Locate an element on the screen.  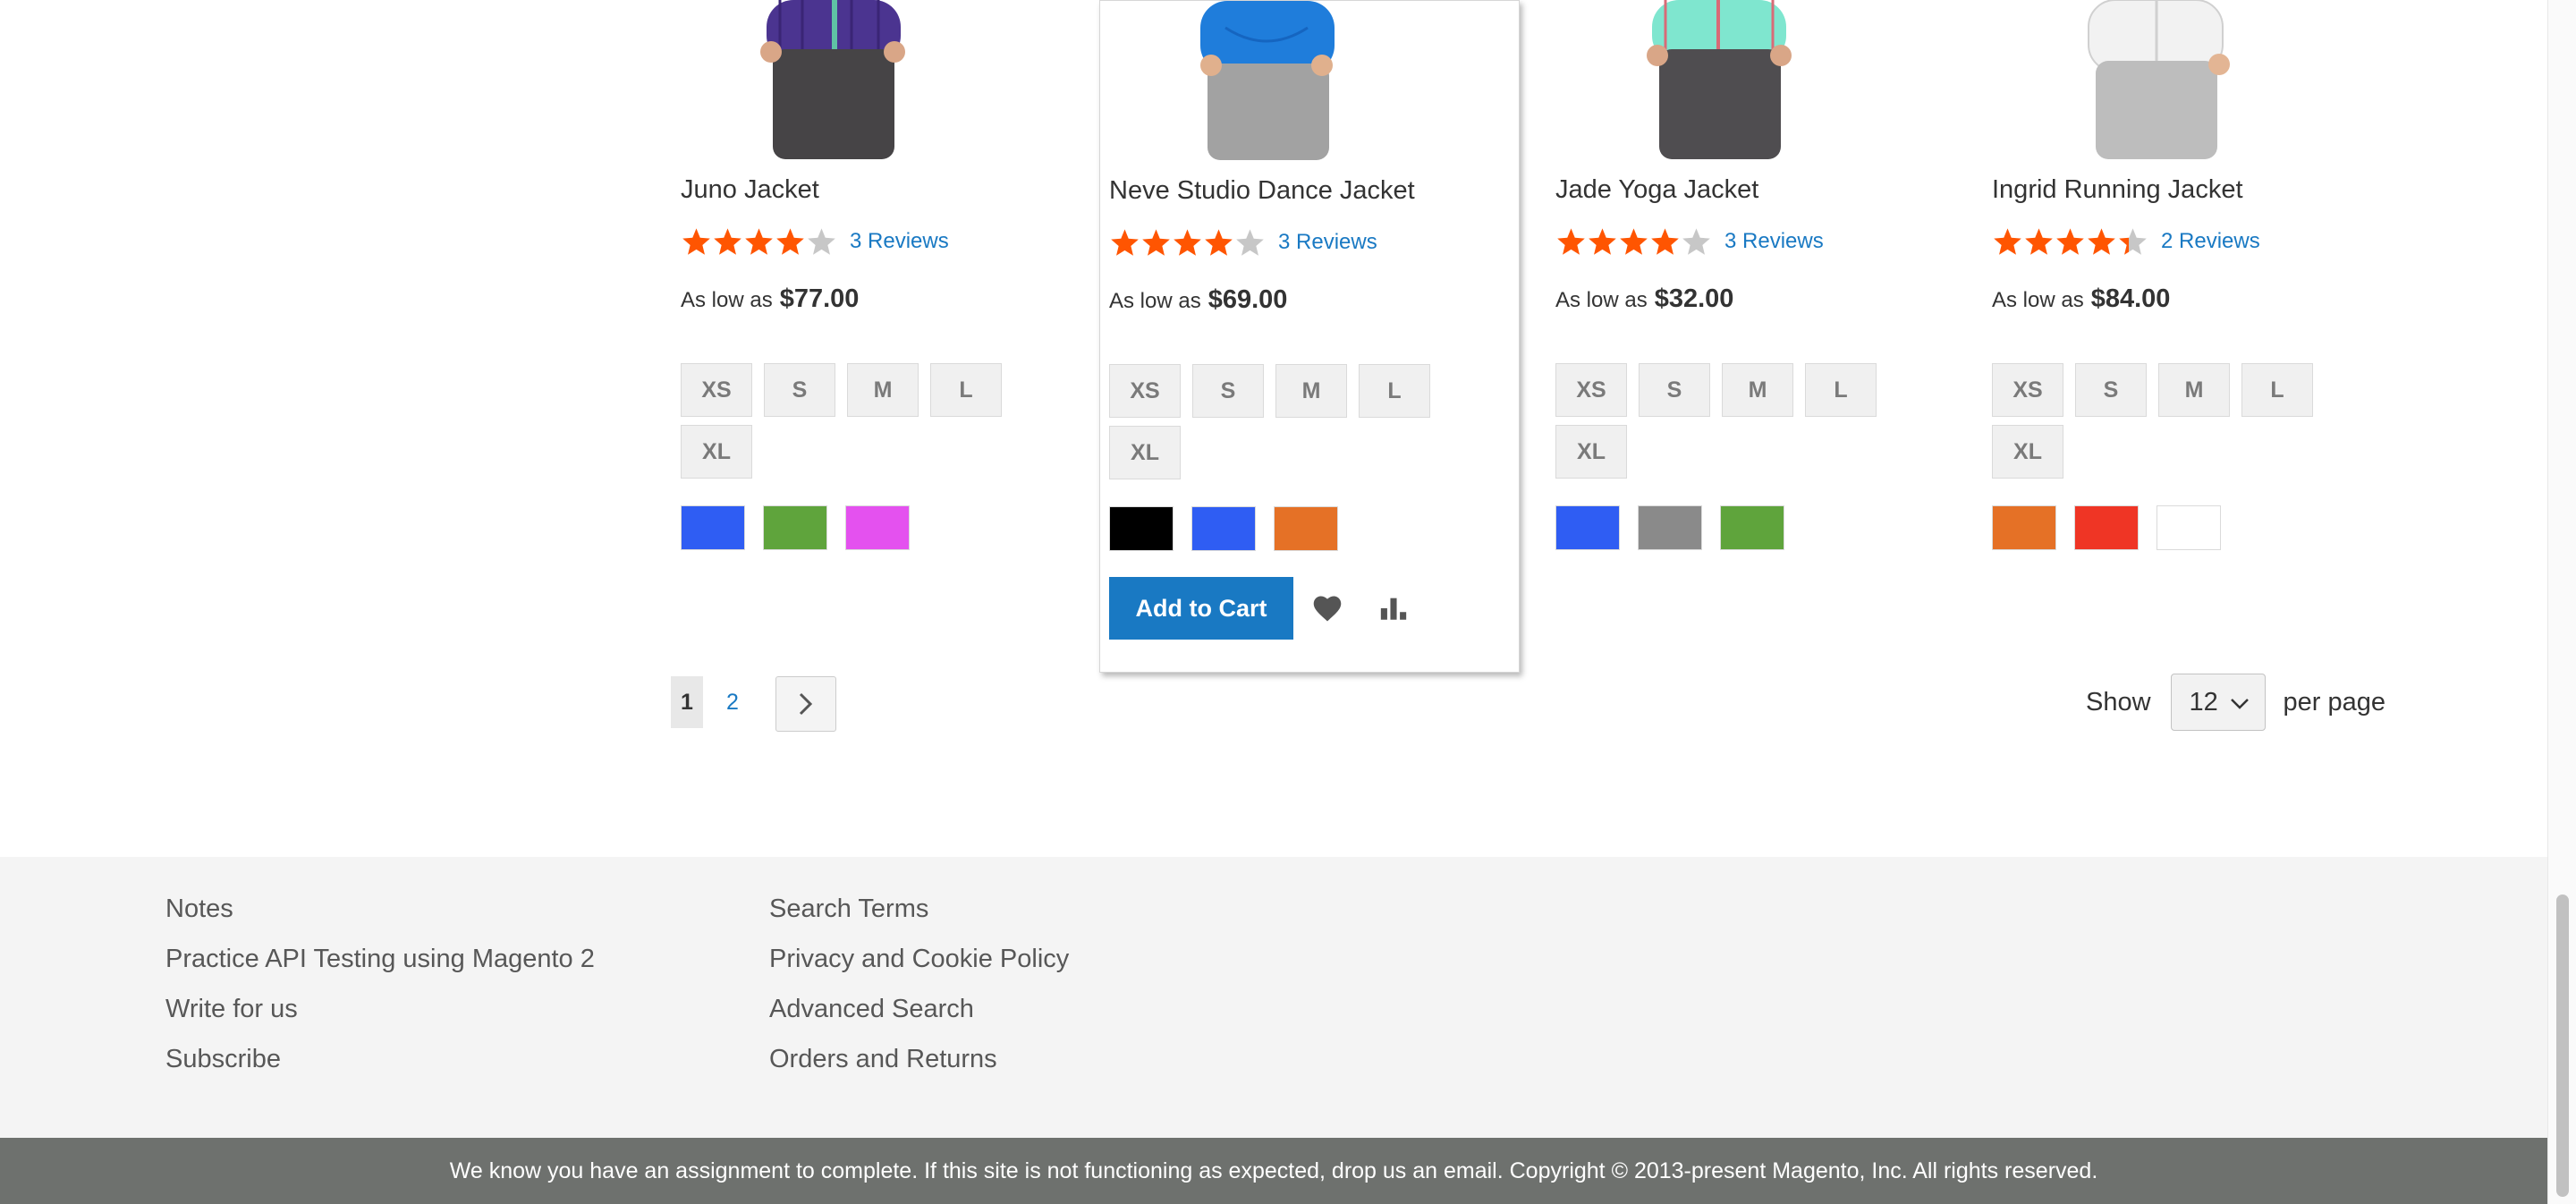
product-name: Juno Jacket is located at coordinates (750, 190).